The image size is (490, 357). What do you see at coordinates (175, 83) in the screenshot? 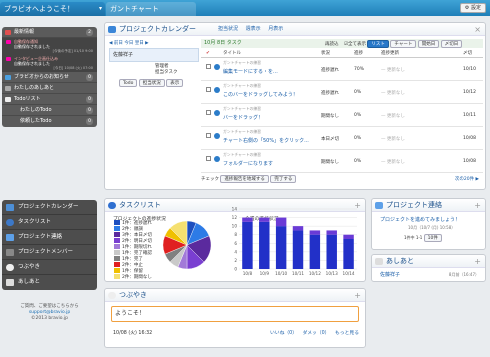
I see `show-button: 表示` at bounding box center [175, 83].